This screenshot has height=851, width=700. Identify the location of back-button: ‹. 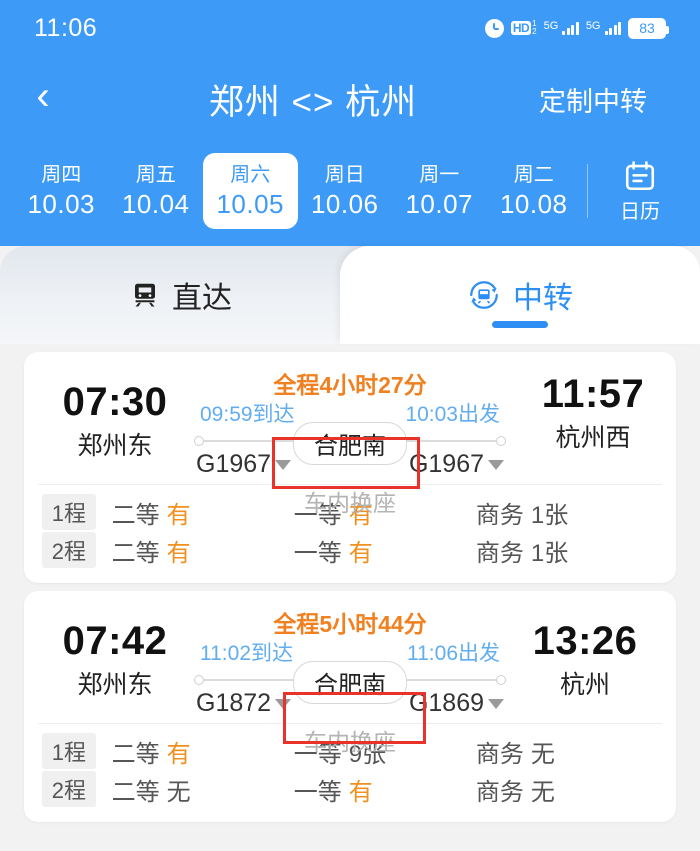
(43, 99).